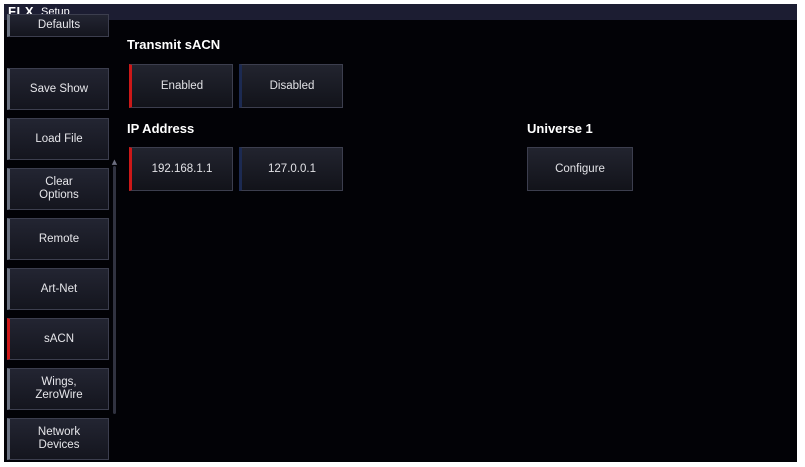 Image resolution: width=805 pixels, height=467 pixels. I want to click on sidebar-item-wings-zerowire: Wings, ZeroWire, so click(58, 389).